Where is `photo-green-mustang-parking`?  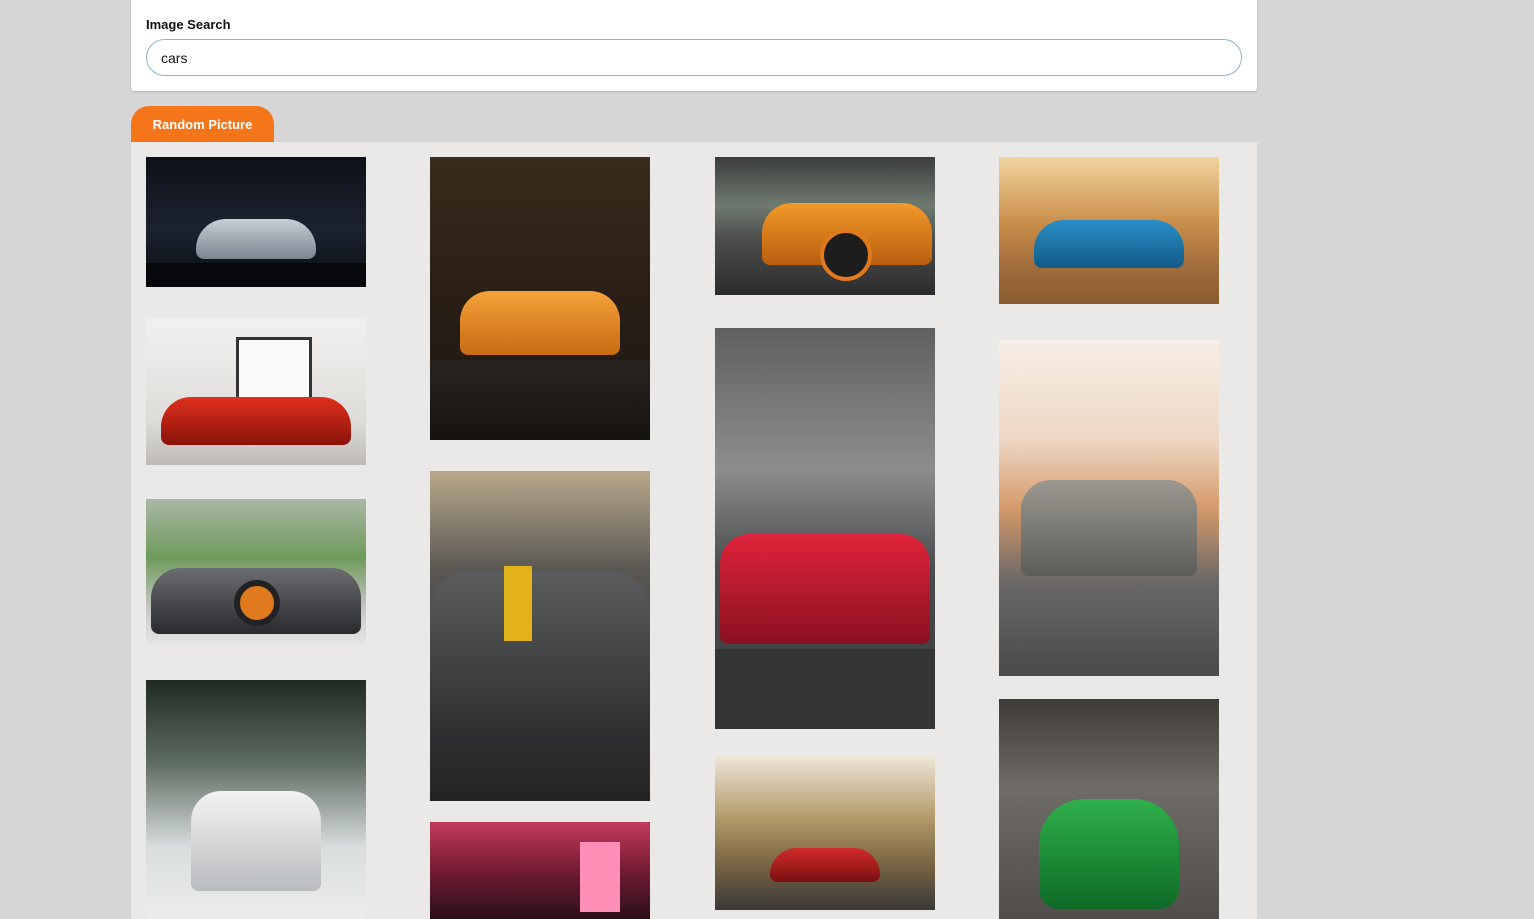
photo-green-mustang-parking is located at coordinates (1109, 809).